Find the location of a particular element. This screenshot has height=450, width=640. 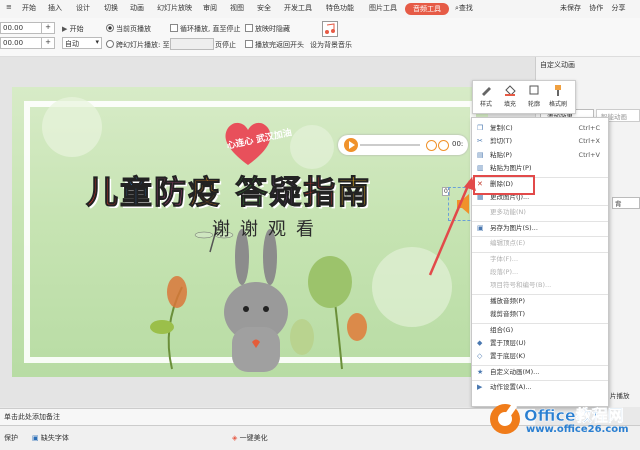

fade-field: 00.00 is located at coordinates (21, 43).